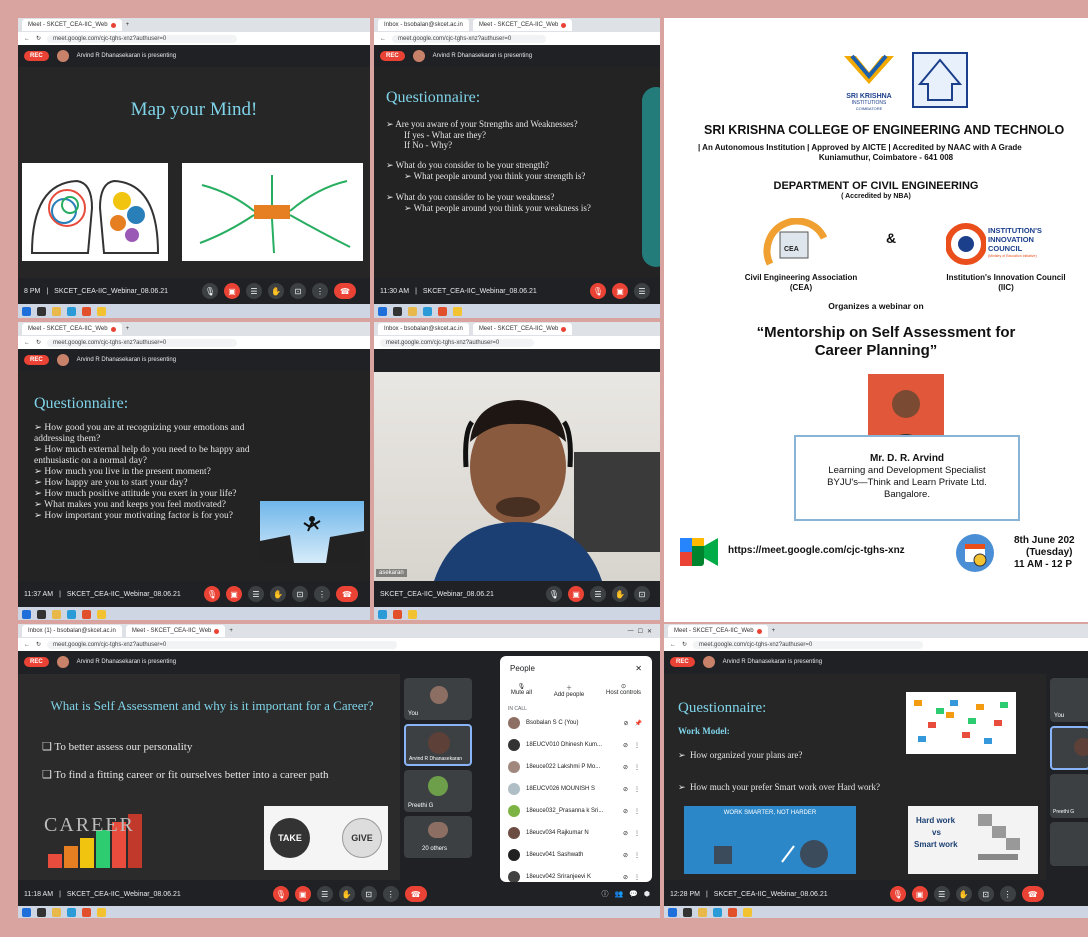 The height and width of the screenshot is (937, 1088). What do you see at coordinates (438, 837) in the screenshot?
I see `participant-tile-others: 20 others` at bounding box center [438, 837].